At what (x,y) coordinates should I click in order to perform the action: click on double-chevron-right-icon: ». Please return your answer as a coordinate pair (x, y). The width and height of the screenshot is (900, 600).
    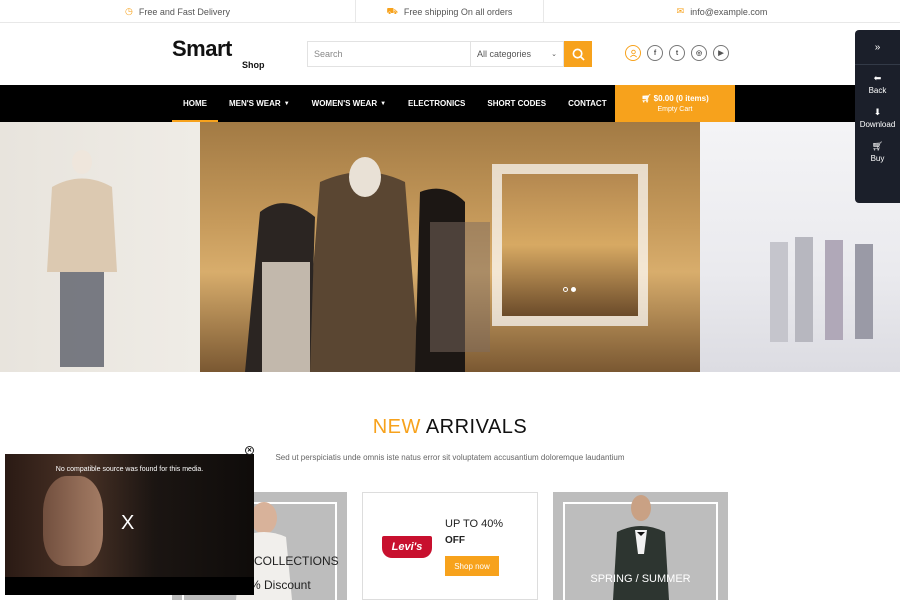
    Looking at the image, I should click on (877, 47).